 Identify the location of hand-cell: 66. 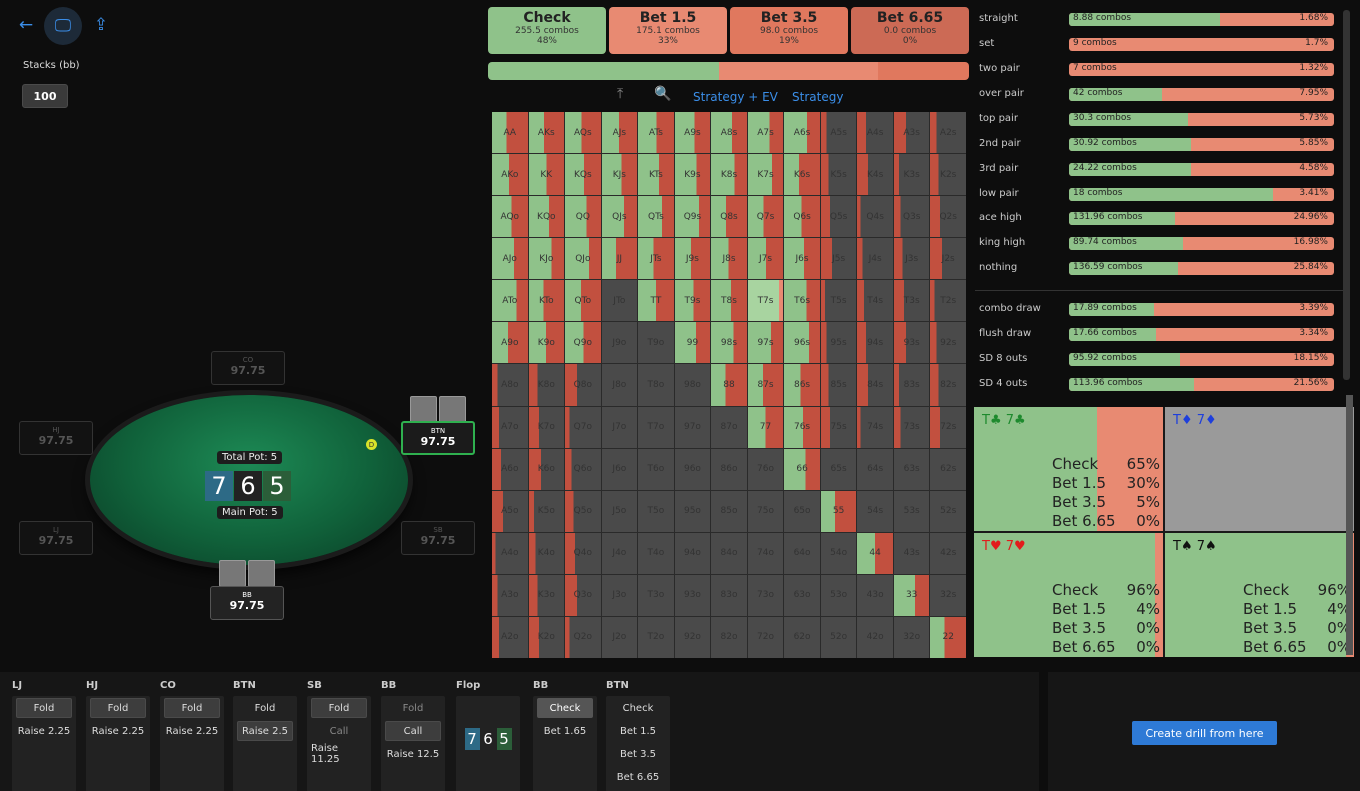
(802, 469).